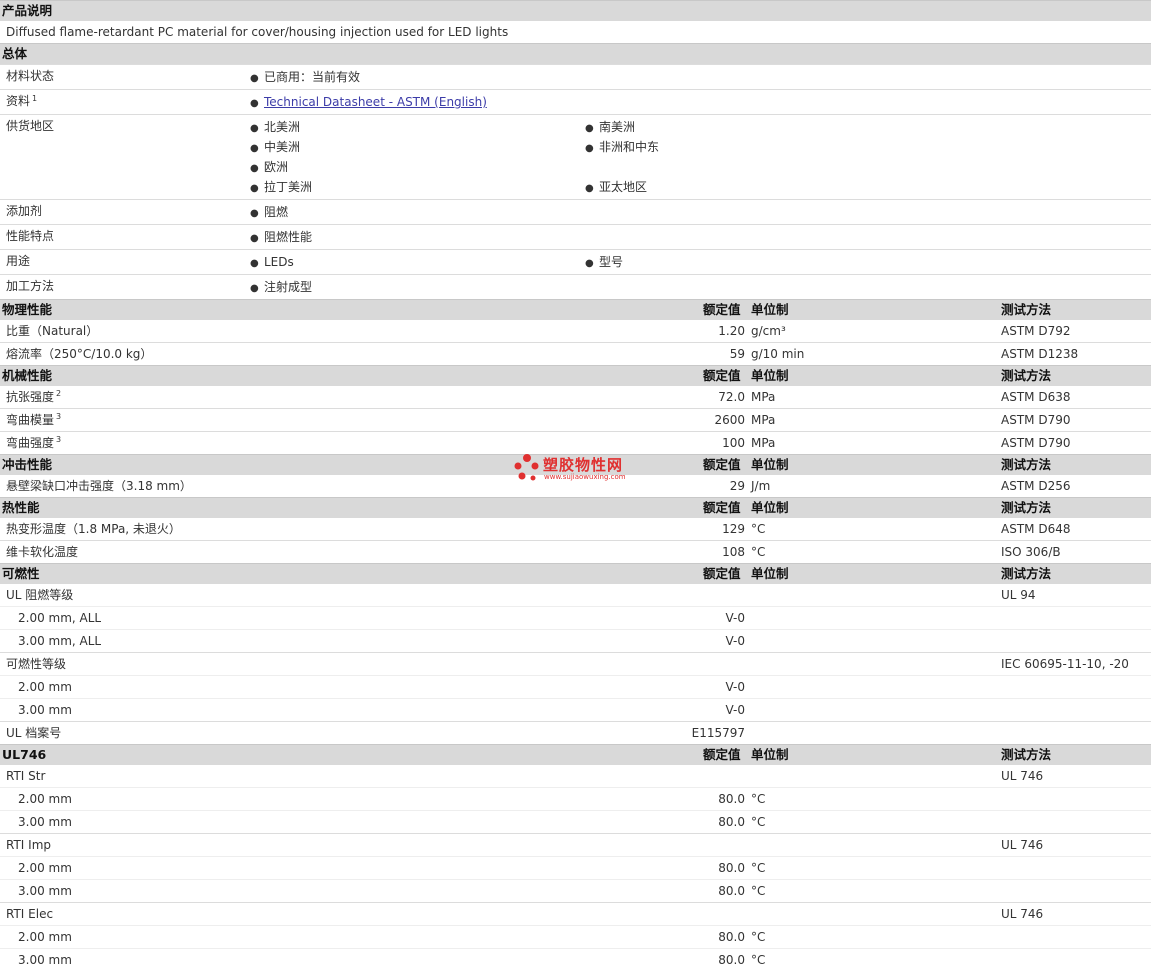 This screenshot has height=971, width=1151. I want to click on general-row: 添加剂 ● 阻燃, so click(575, 211).